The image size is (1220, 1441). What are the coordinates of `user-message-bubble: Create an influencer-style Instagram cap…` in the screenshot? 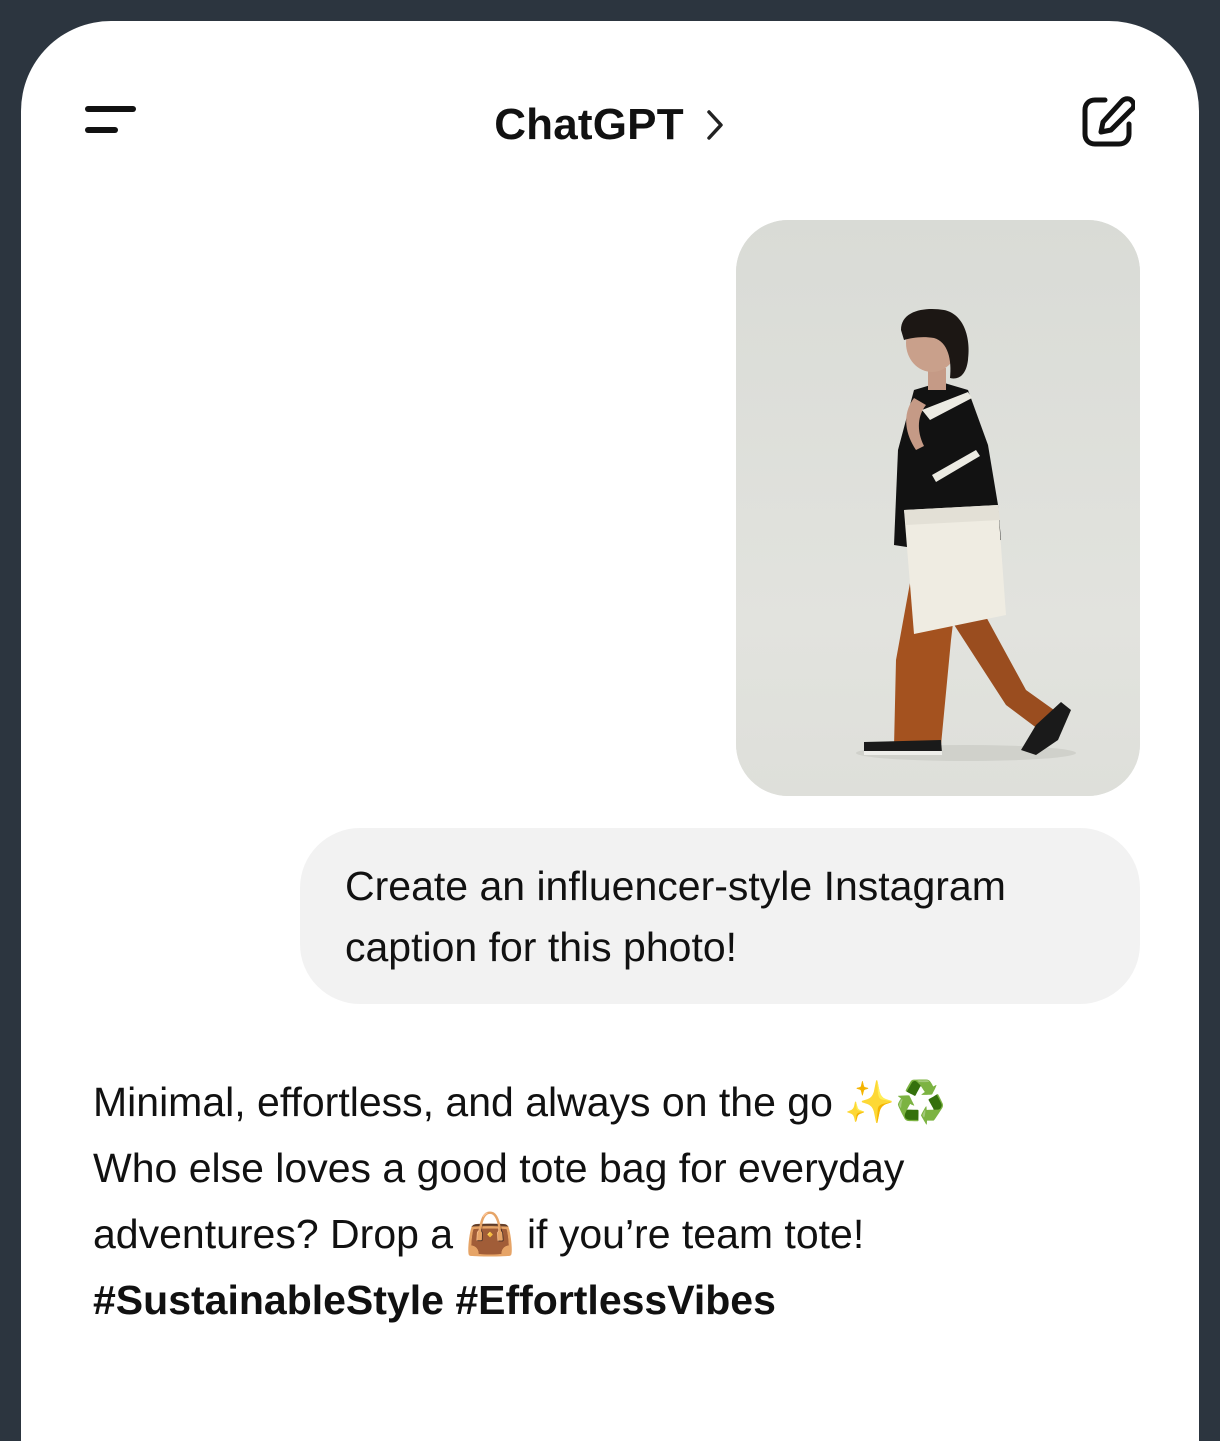 It's located at (720, 916).